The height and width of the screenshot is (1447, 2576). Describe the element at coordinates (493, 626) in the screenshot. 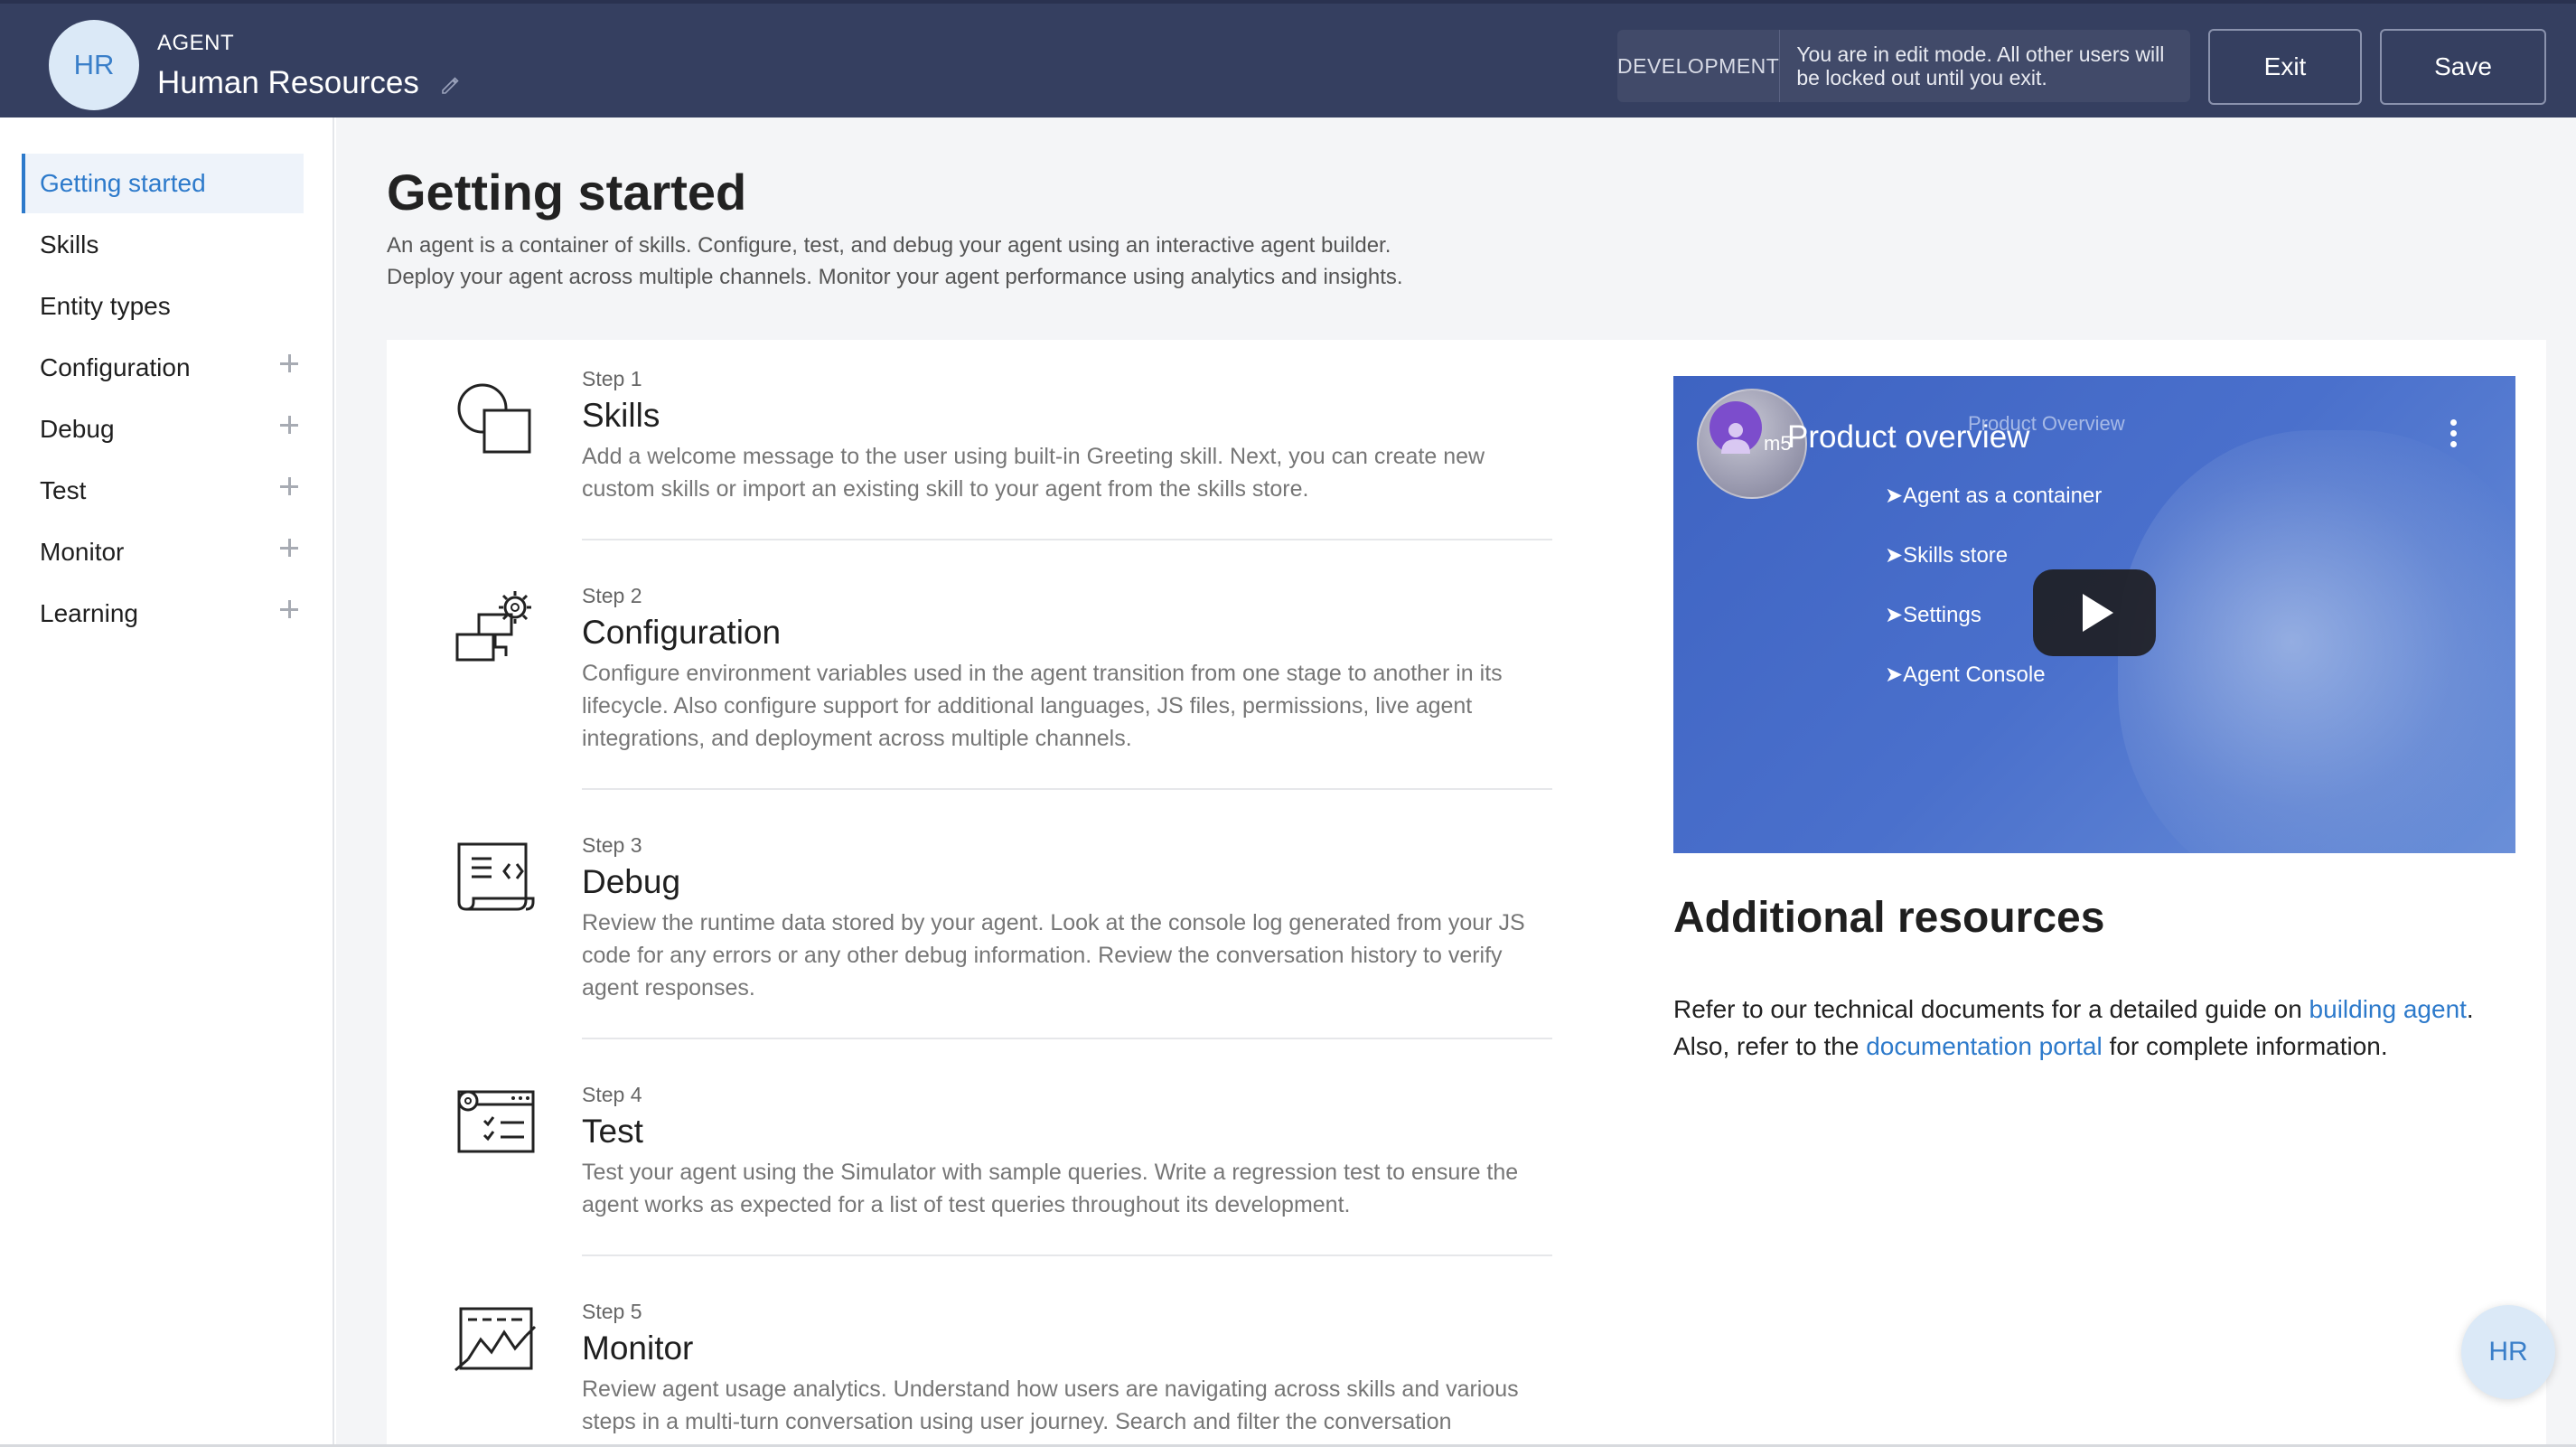

I see `configuration-icon` at that location.